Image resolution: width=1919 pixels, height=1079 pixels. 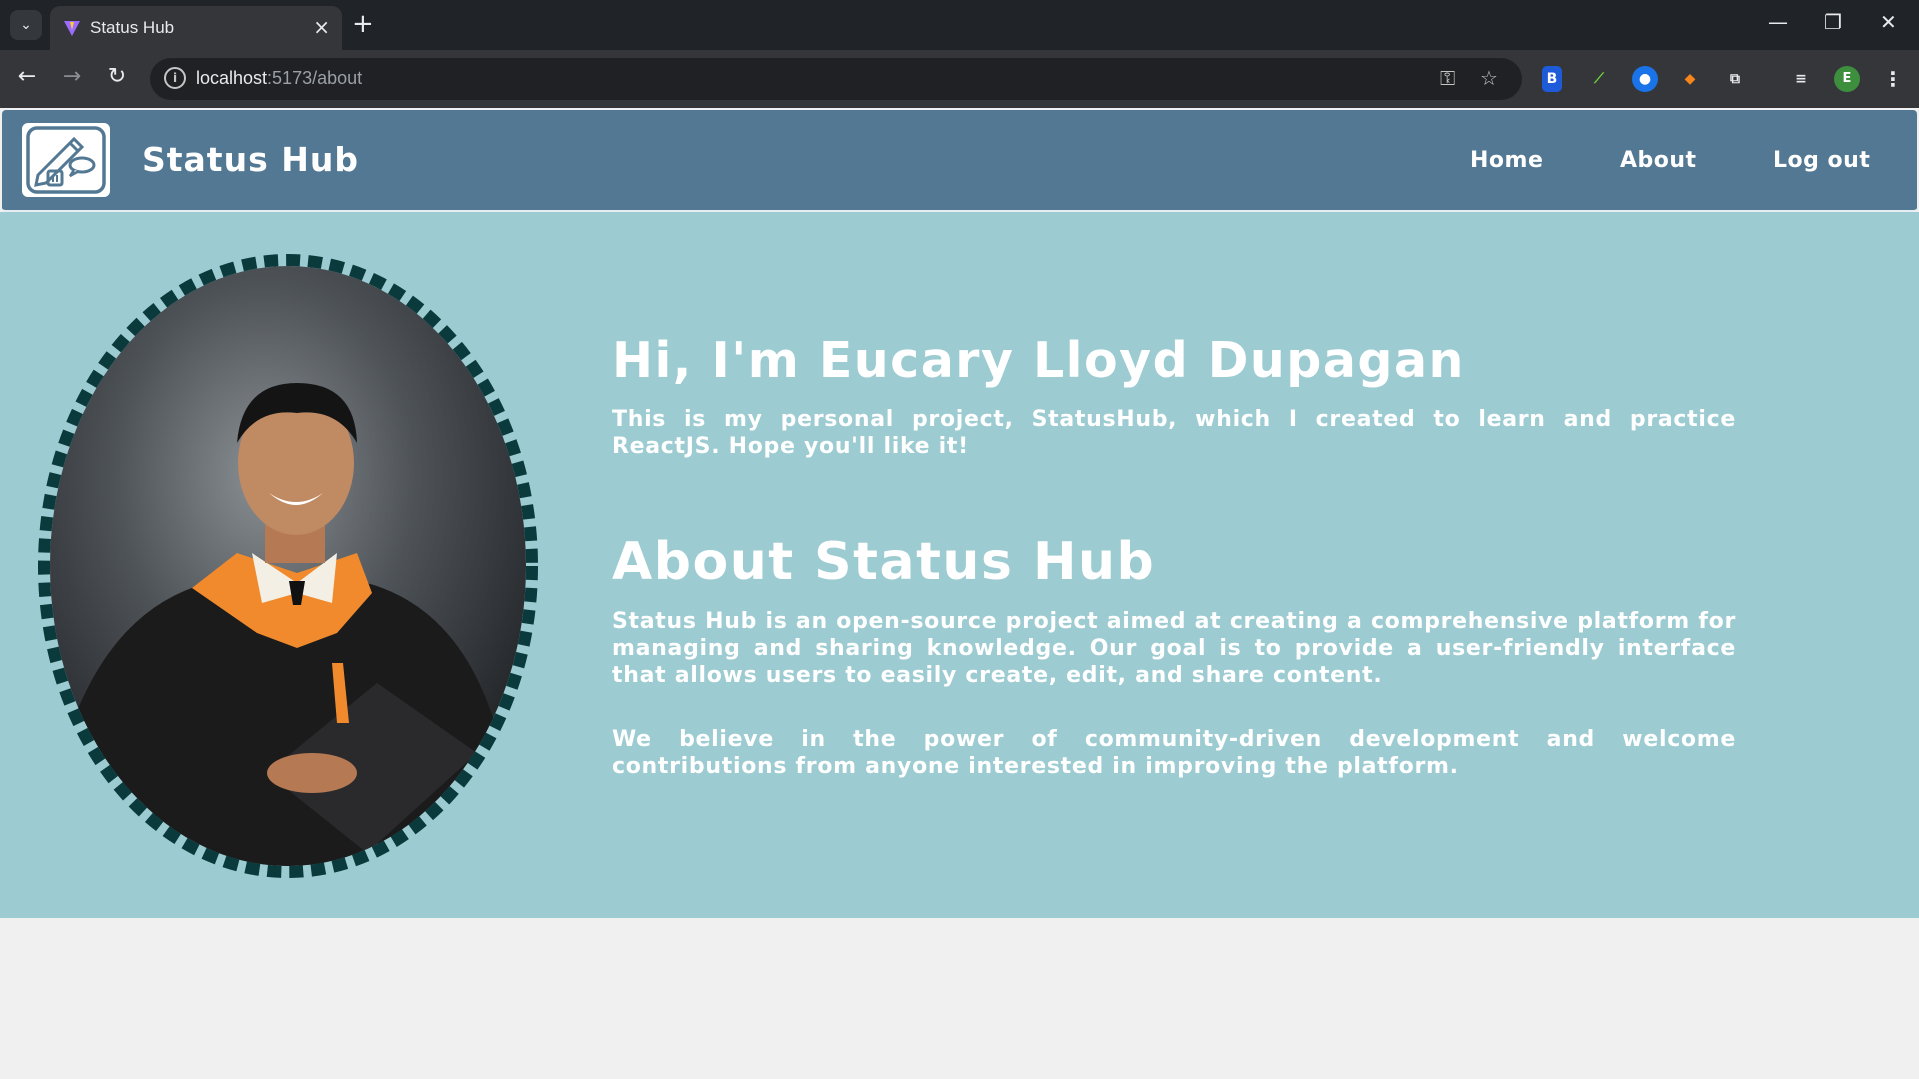 I want to click on media-playlist-icon: ≡, so click(x=1801, y=79).